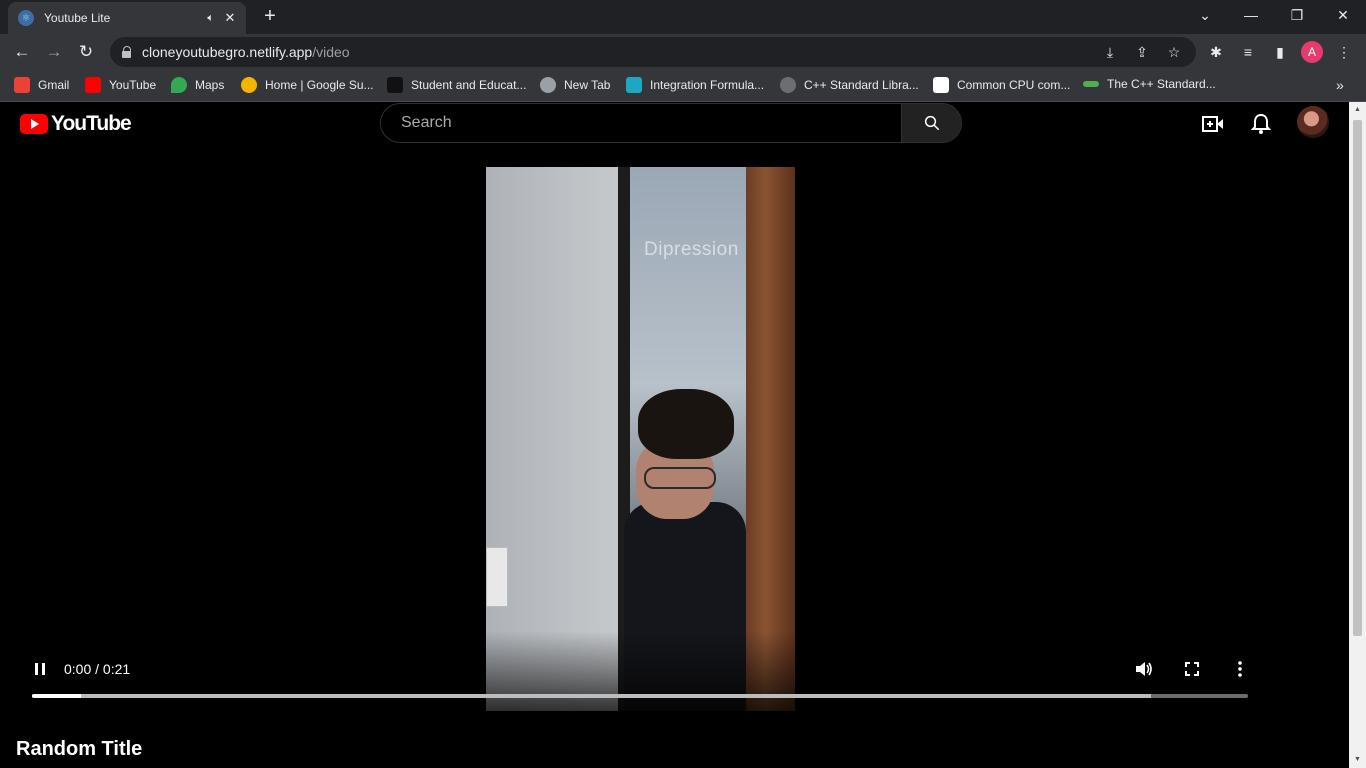  Describe the element at coordinates (548, 85) in the screenshot. I see `globe-icon` at that location.